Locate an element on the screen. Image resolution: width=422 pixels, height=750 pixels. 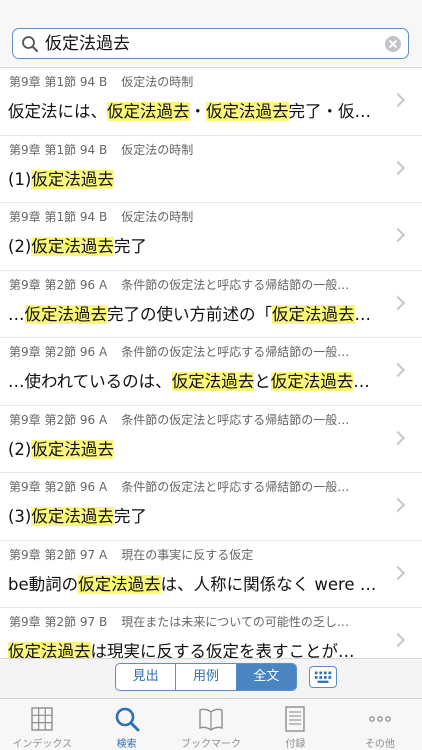
result-text: (2)仮定法過去 is located at coordinates (195, 450).